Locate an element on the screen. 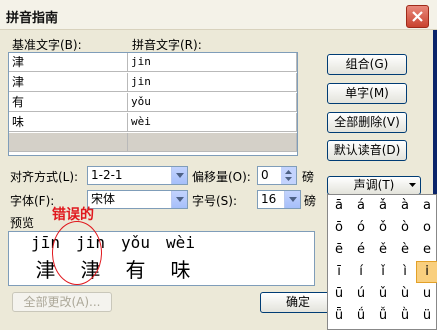 The height and width of the screenshot is (330, 437). tone-option: a is located at coordinates (426, 206).